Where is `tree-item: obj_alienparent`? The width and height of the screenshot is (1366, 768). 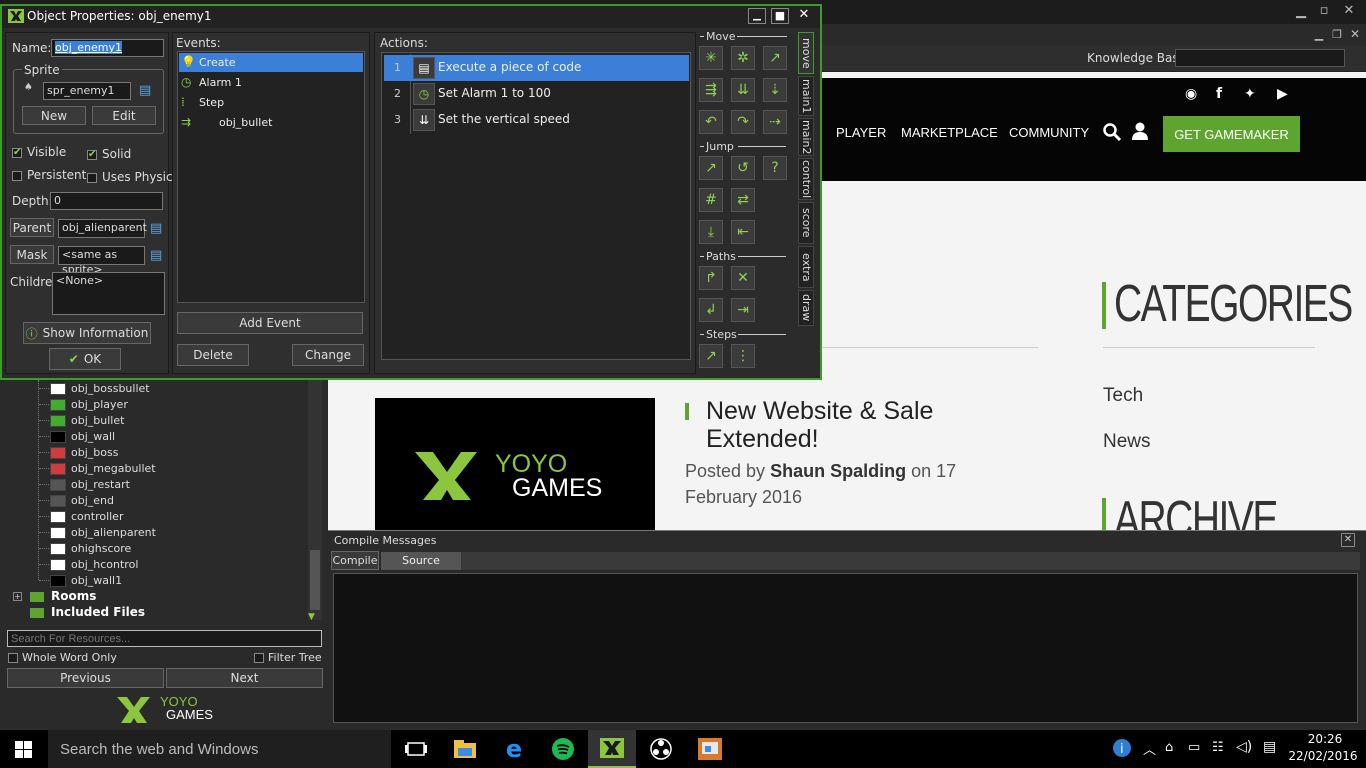 tree-item: obj_alienparent is located at coordinates (113, 532).